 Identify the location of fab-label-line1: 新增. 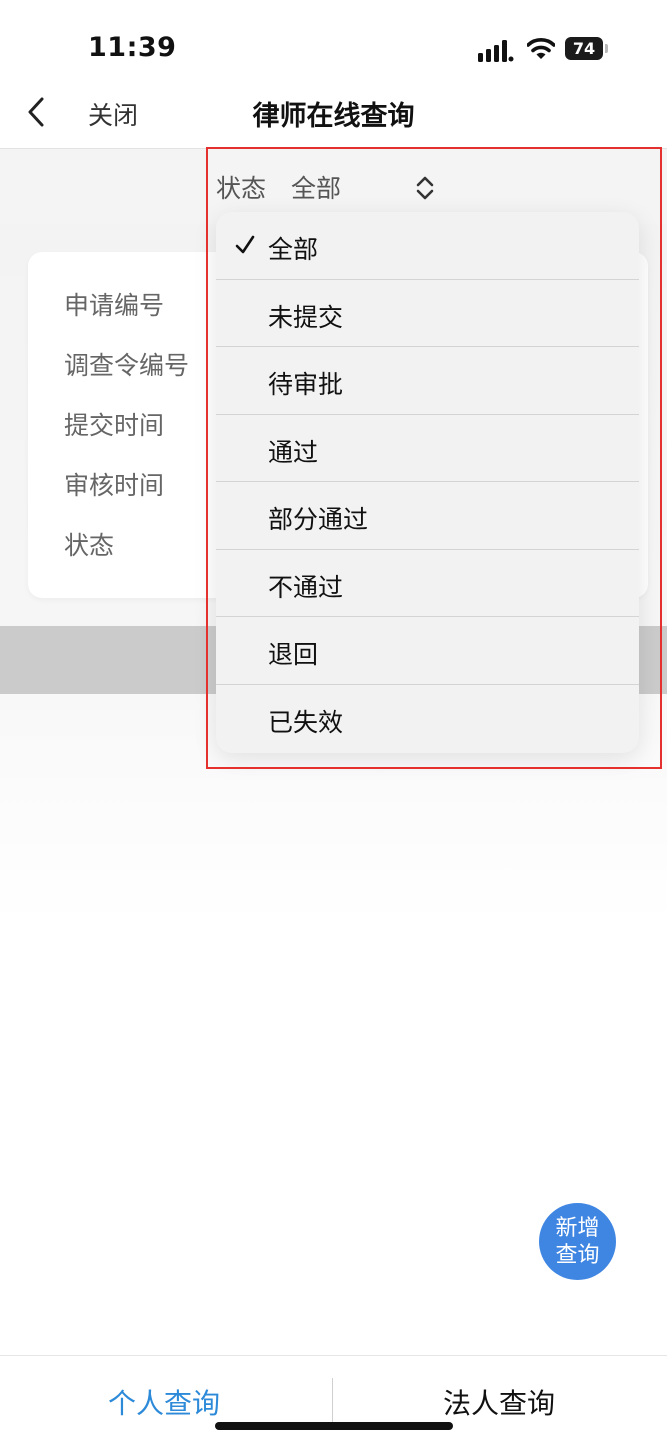
(577, 1228).